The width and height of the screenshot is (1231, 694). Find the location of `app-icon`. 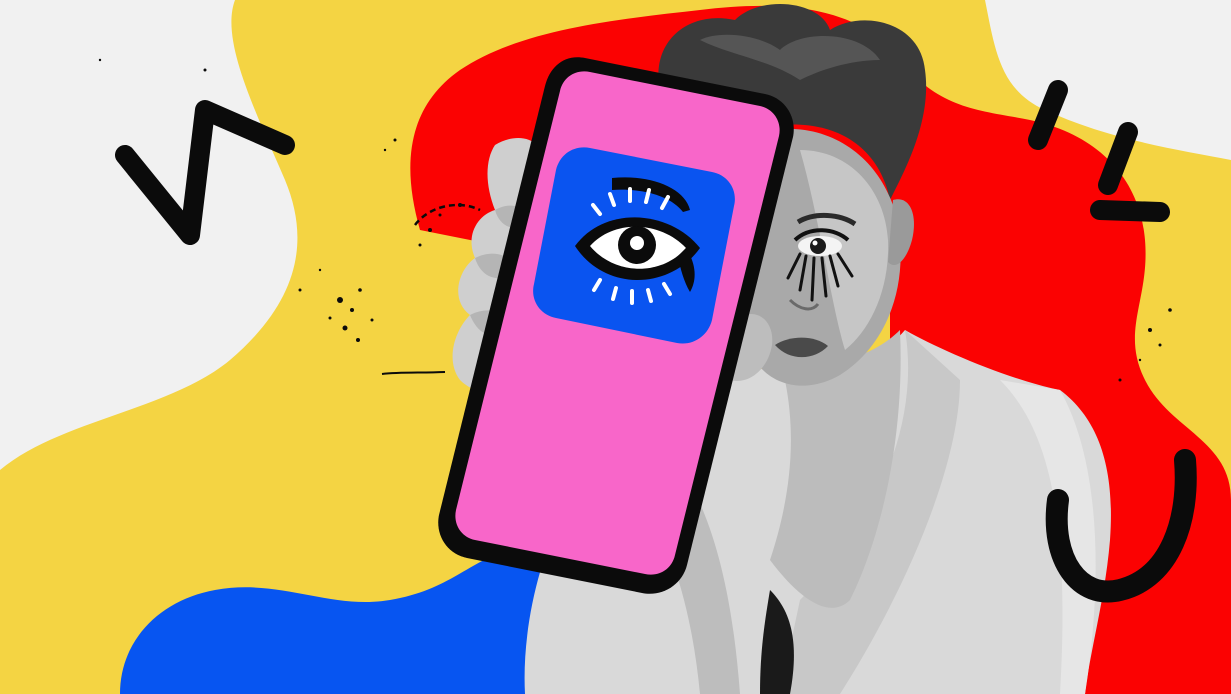

app-icon is located at coordinates (634, 245).